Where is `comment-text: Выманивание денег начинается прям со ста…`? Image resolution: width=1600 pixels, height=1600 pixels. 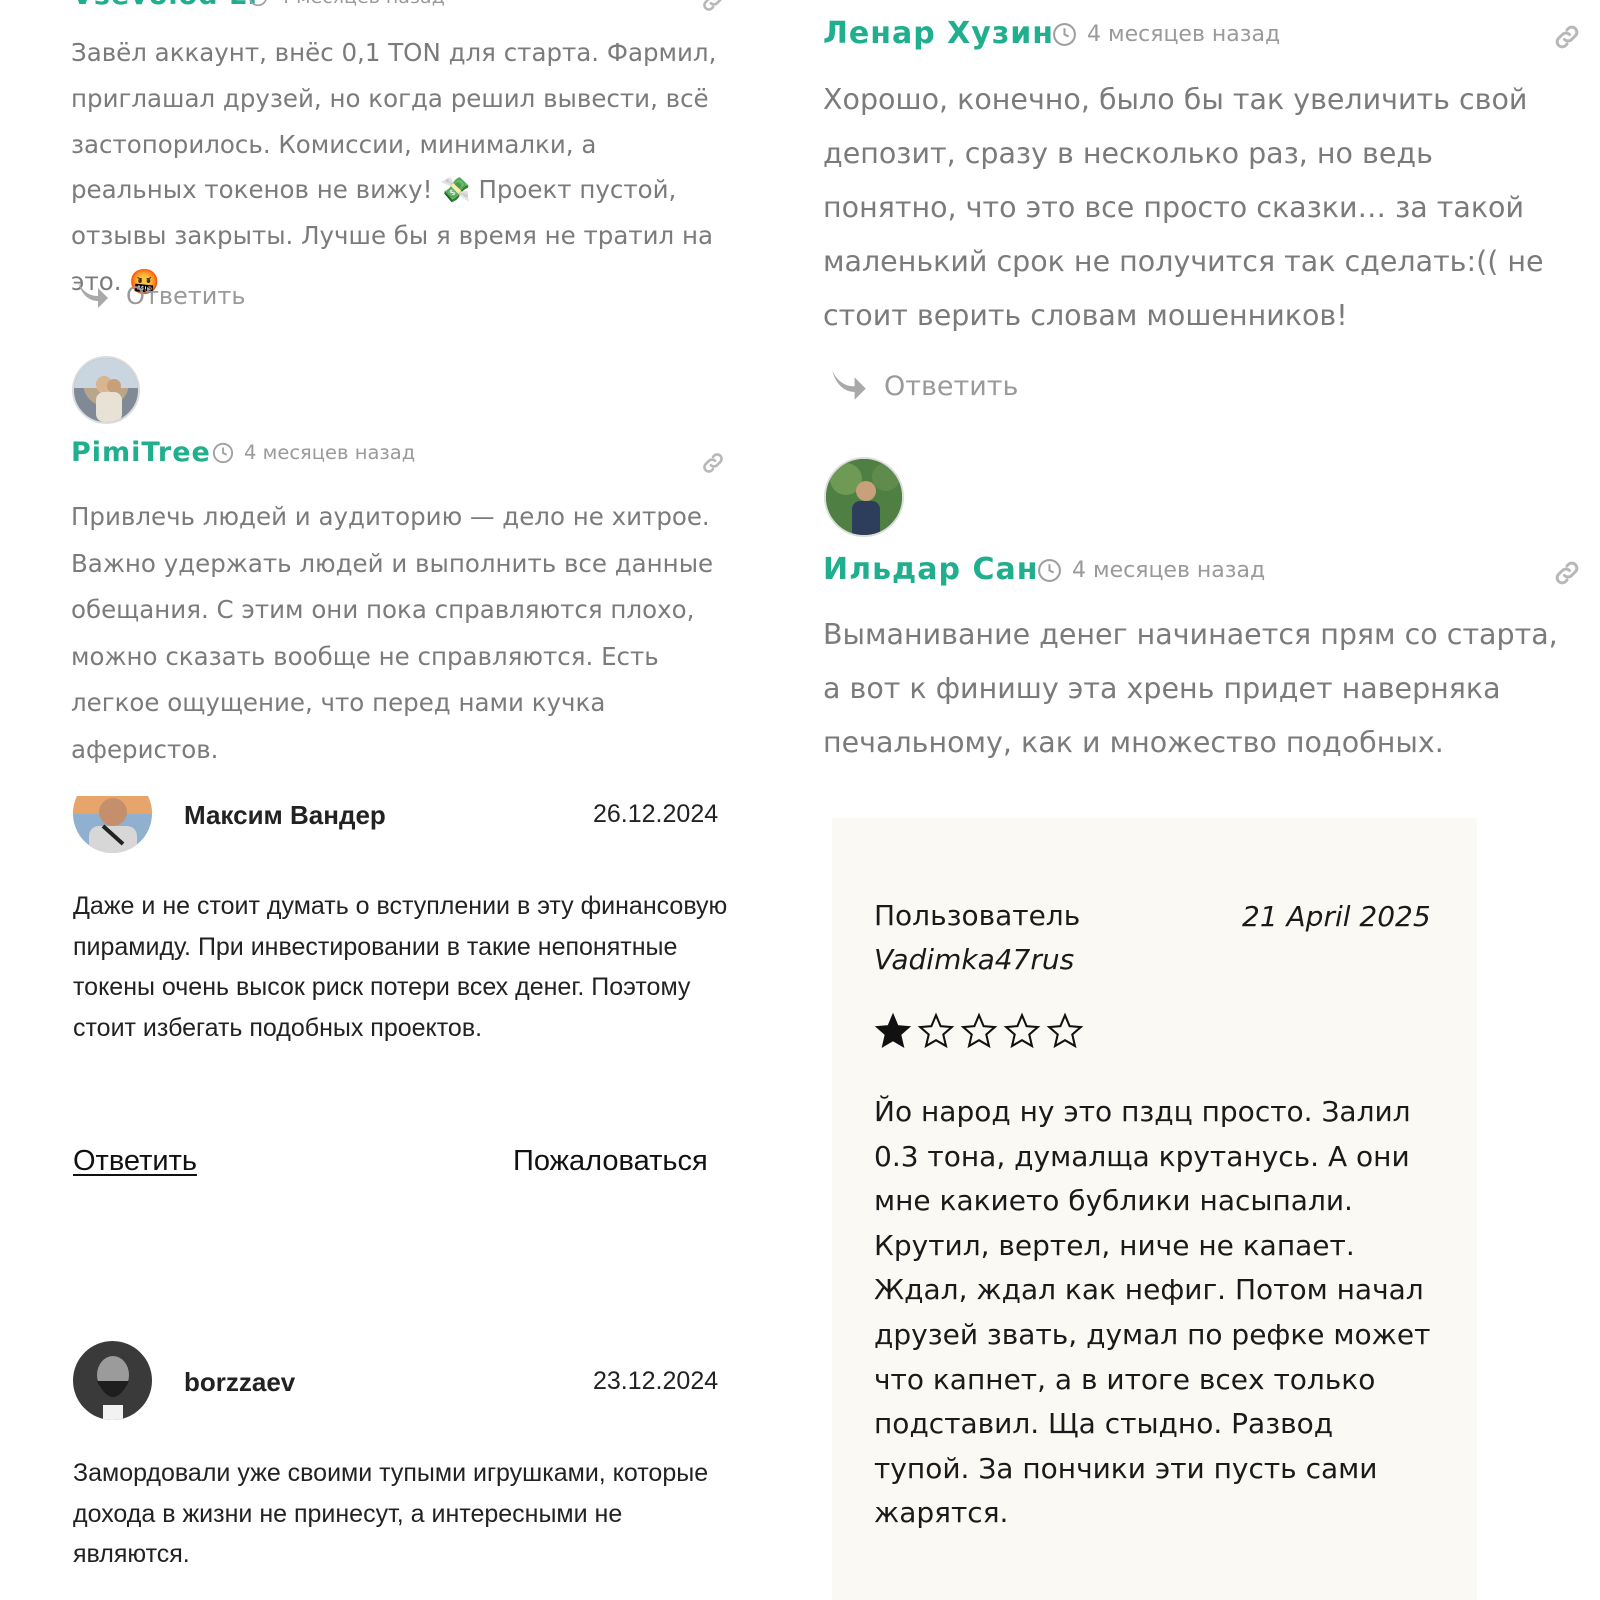 comment-text: Выманивание денег начинается прям со ста… is located at coordinates (1190, 688).